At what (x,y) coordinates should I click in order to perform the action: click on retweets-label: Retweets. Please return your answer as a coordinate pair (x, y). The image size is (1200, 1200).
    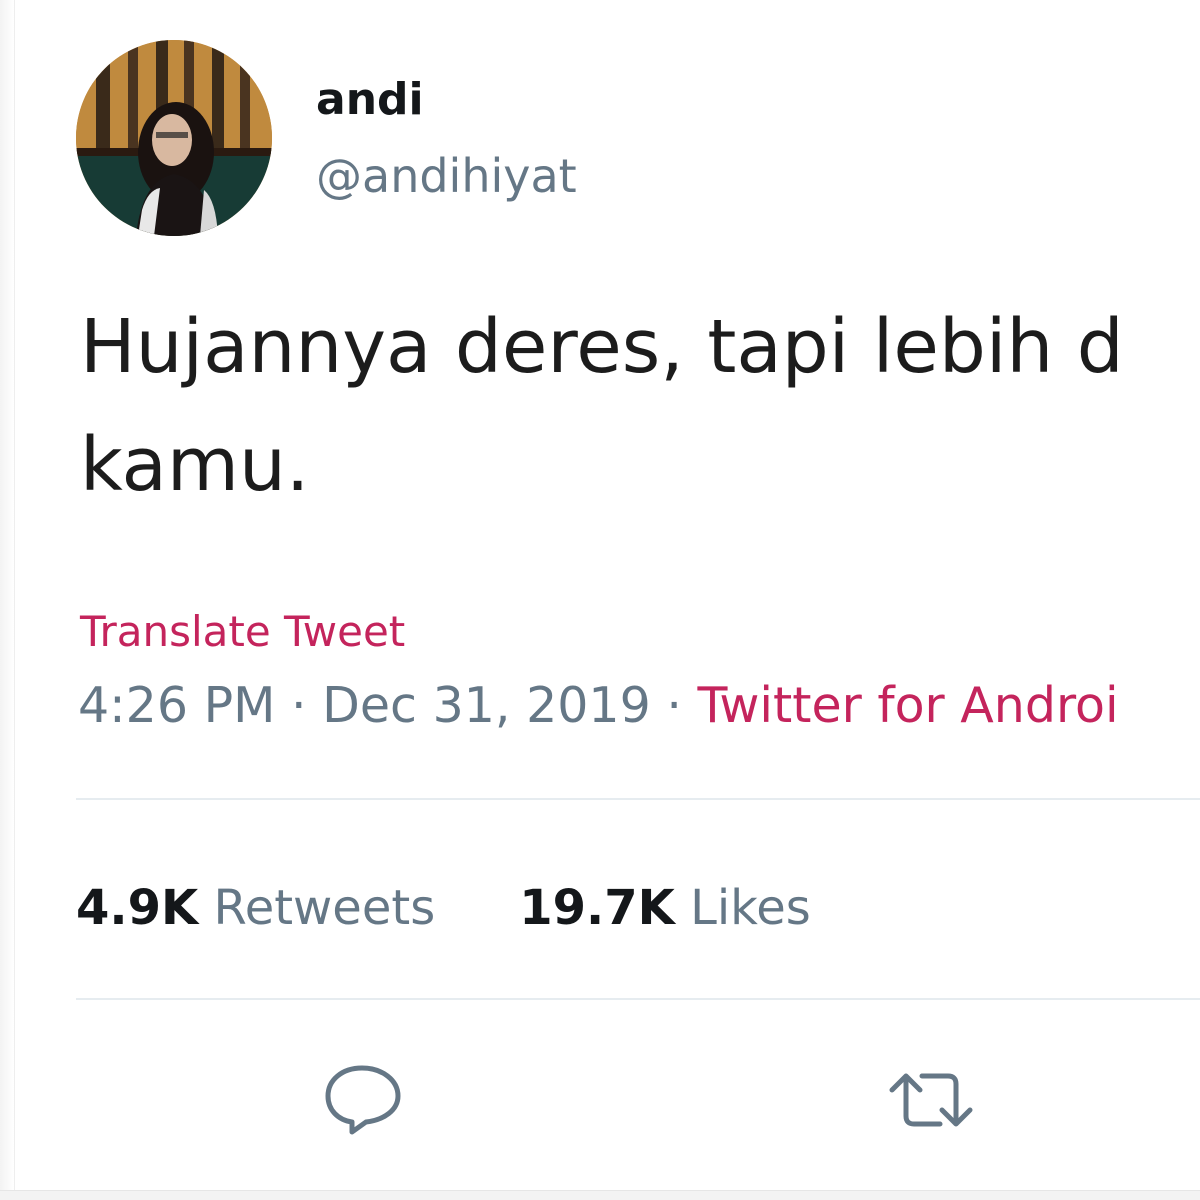
    Looking at the image, I should click on (324, 908).